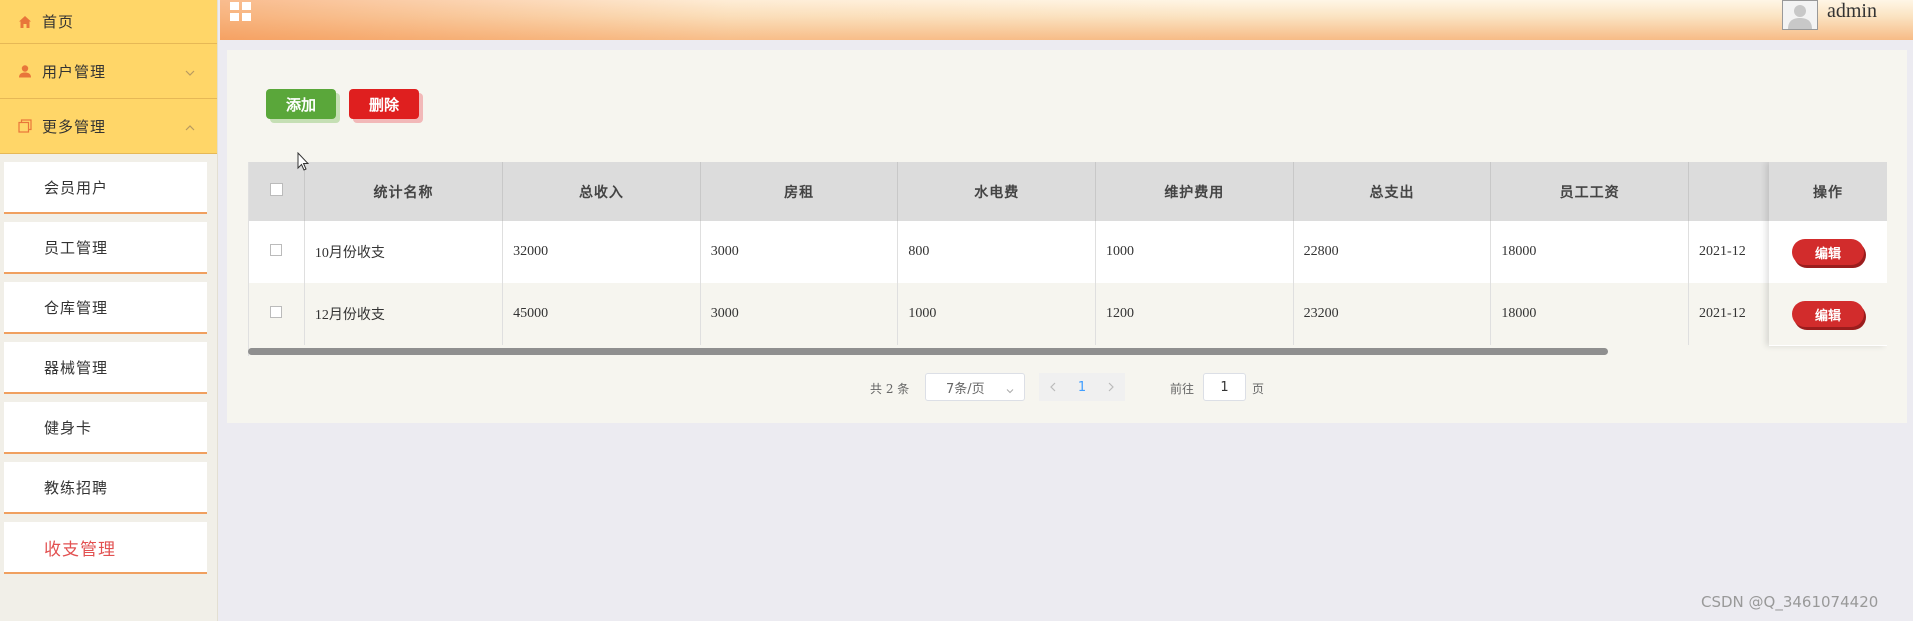 This screenshot has height=621, width=1913. I want to click on chevron-up-icon, so click(190, 126).